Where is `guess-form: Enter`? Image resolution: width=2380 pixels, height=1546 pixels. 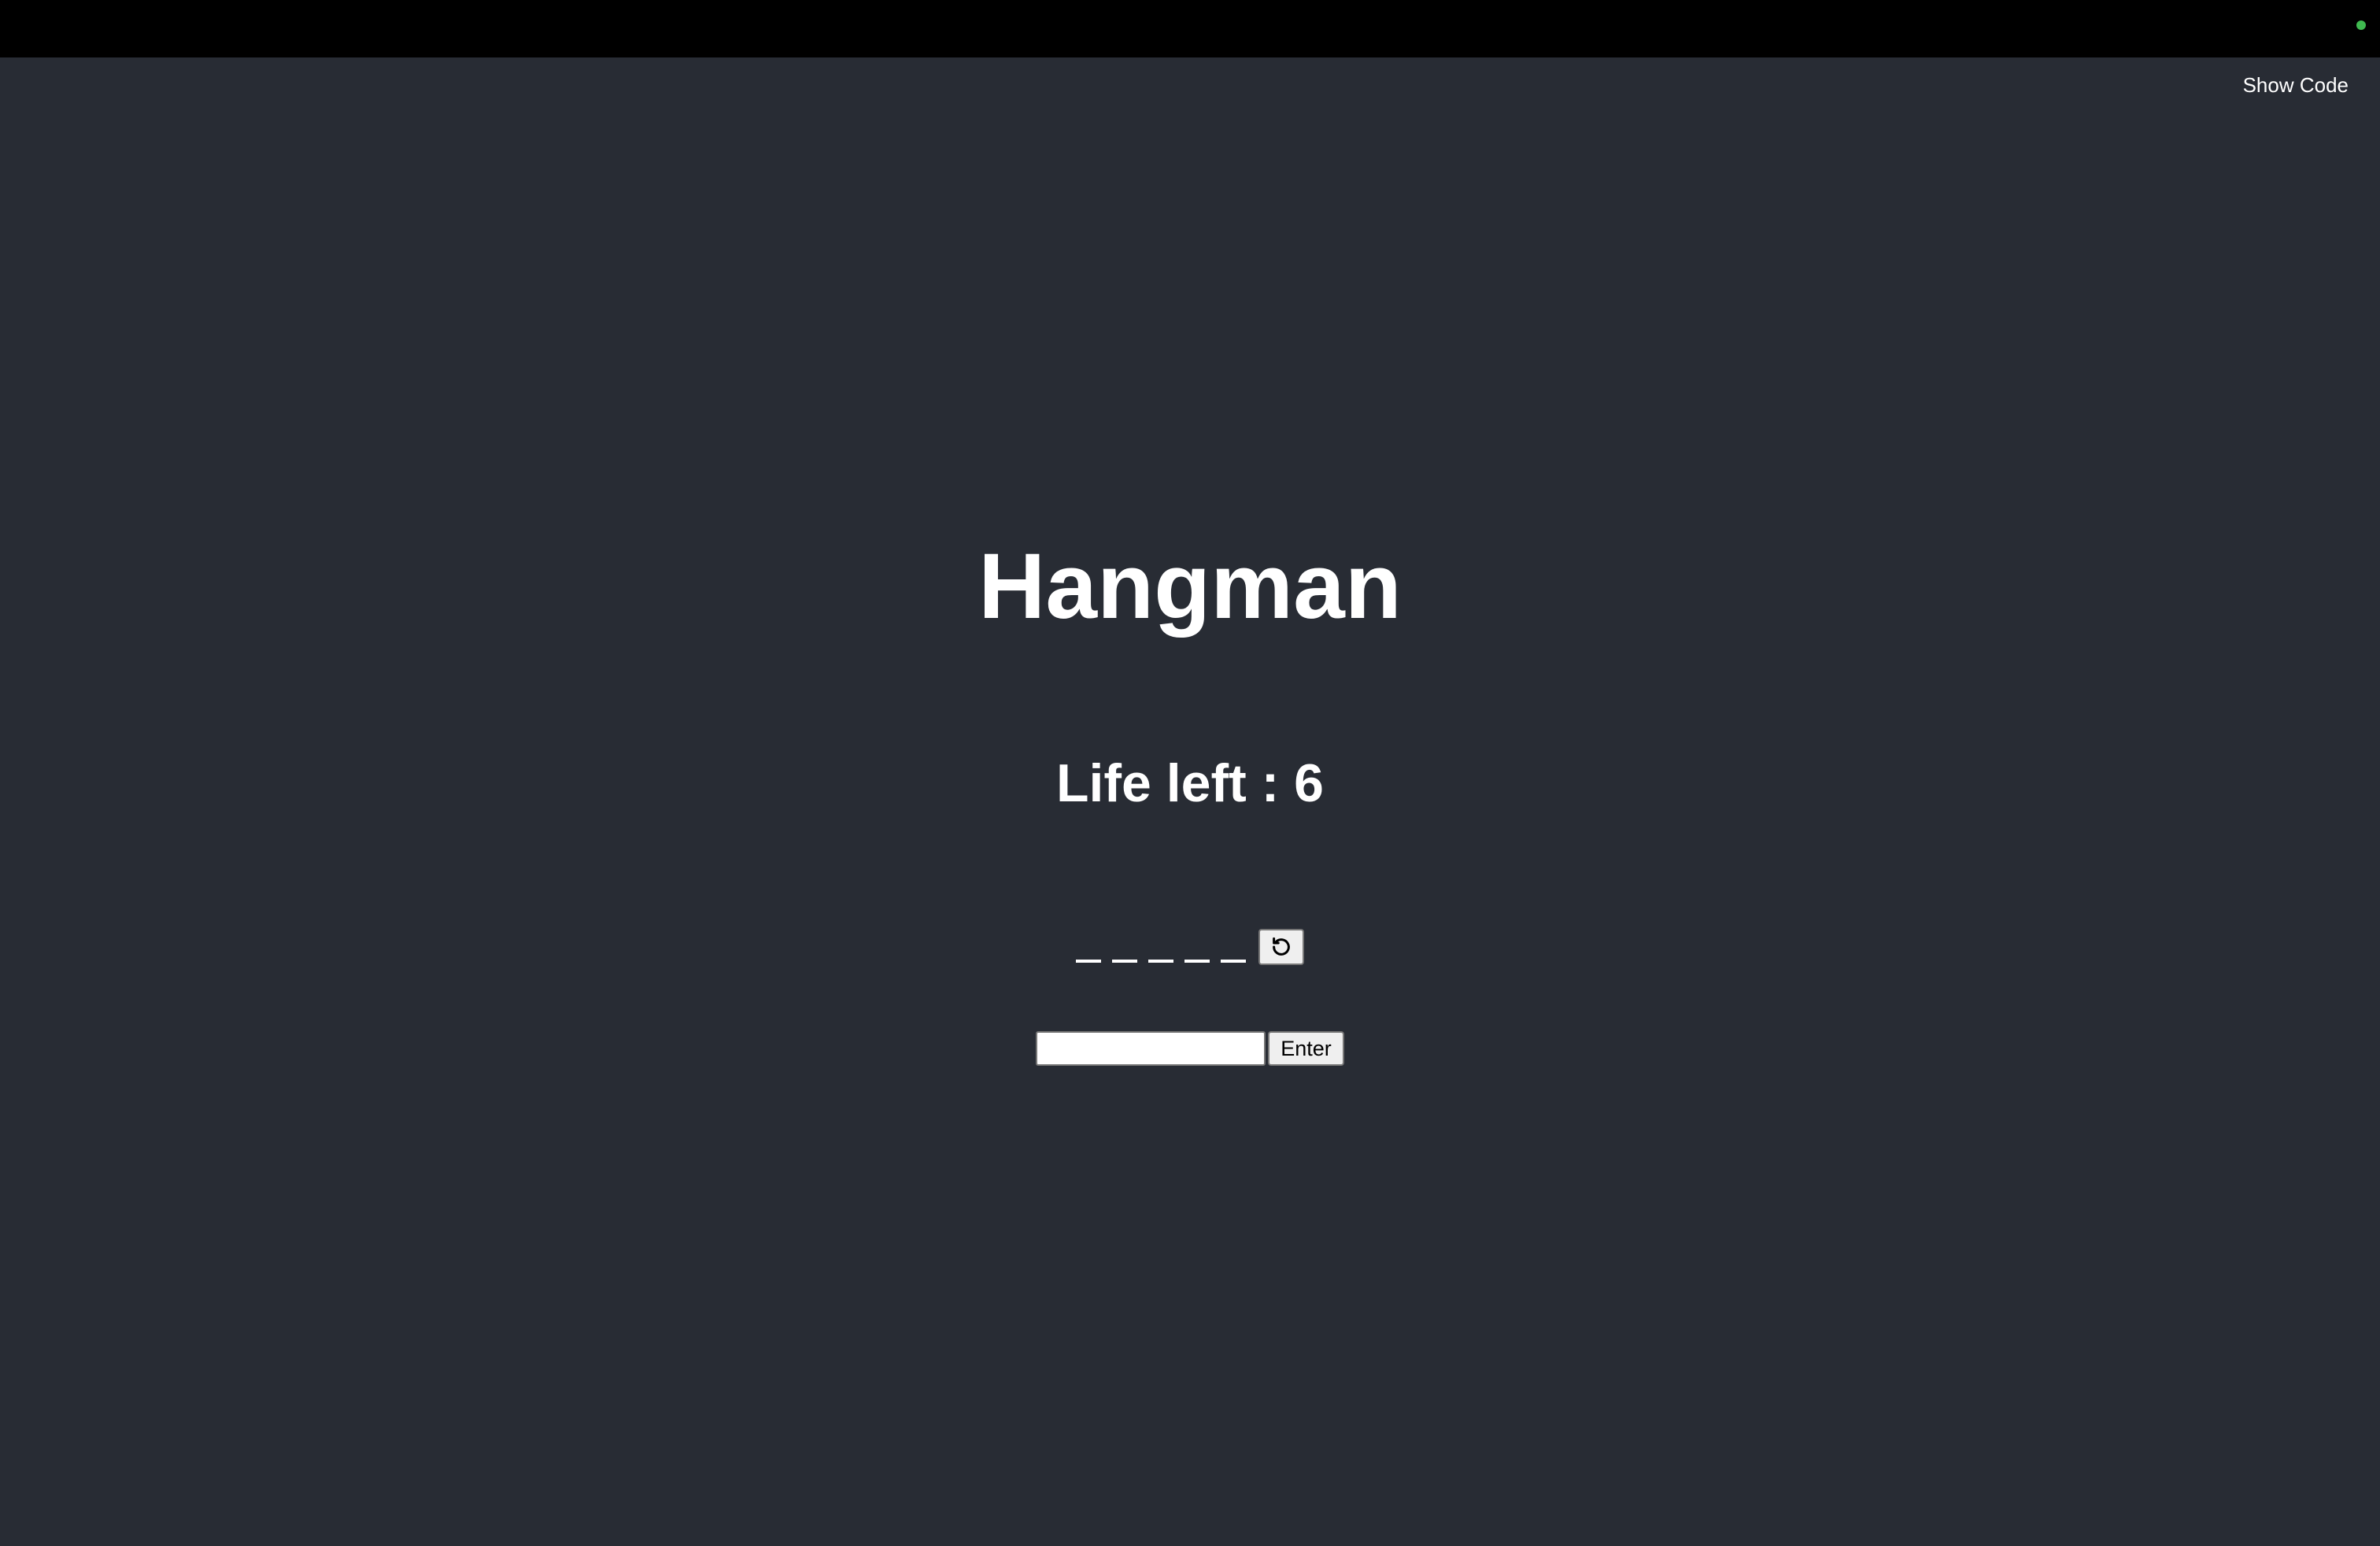 guess-form: Enter is located at coordinates (1190, 1048).